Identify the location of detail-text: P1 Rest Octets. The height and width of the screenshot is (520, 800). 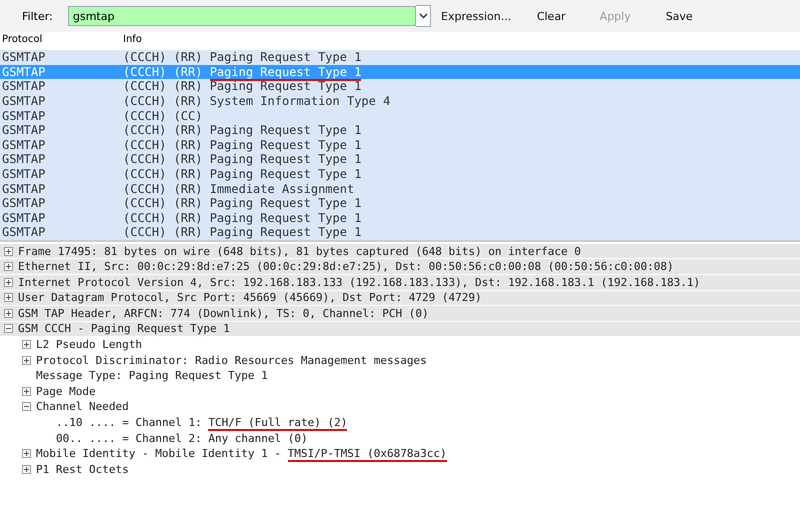
(82, 469).